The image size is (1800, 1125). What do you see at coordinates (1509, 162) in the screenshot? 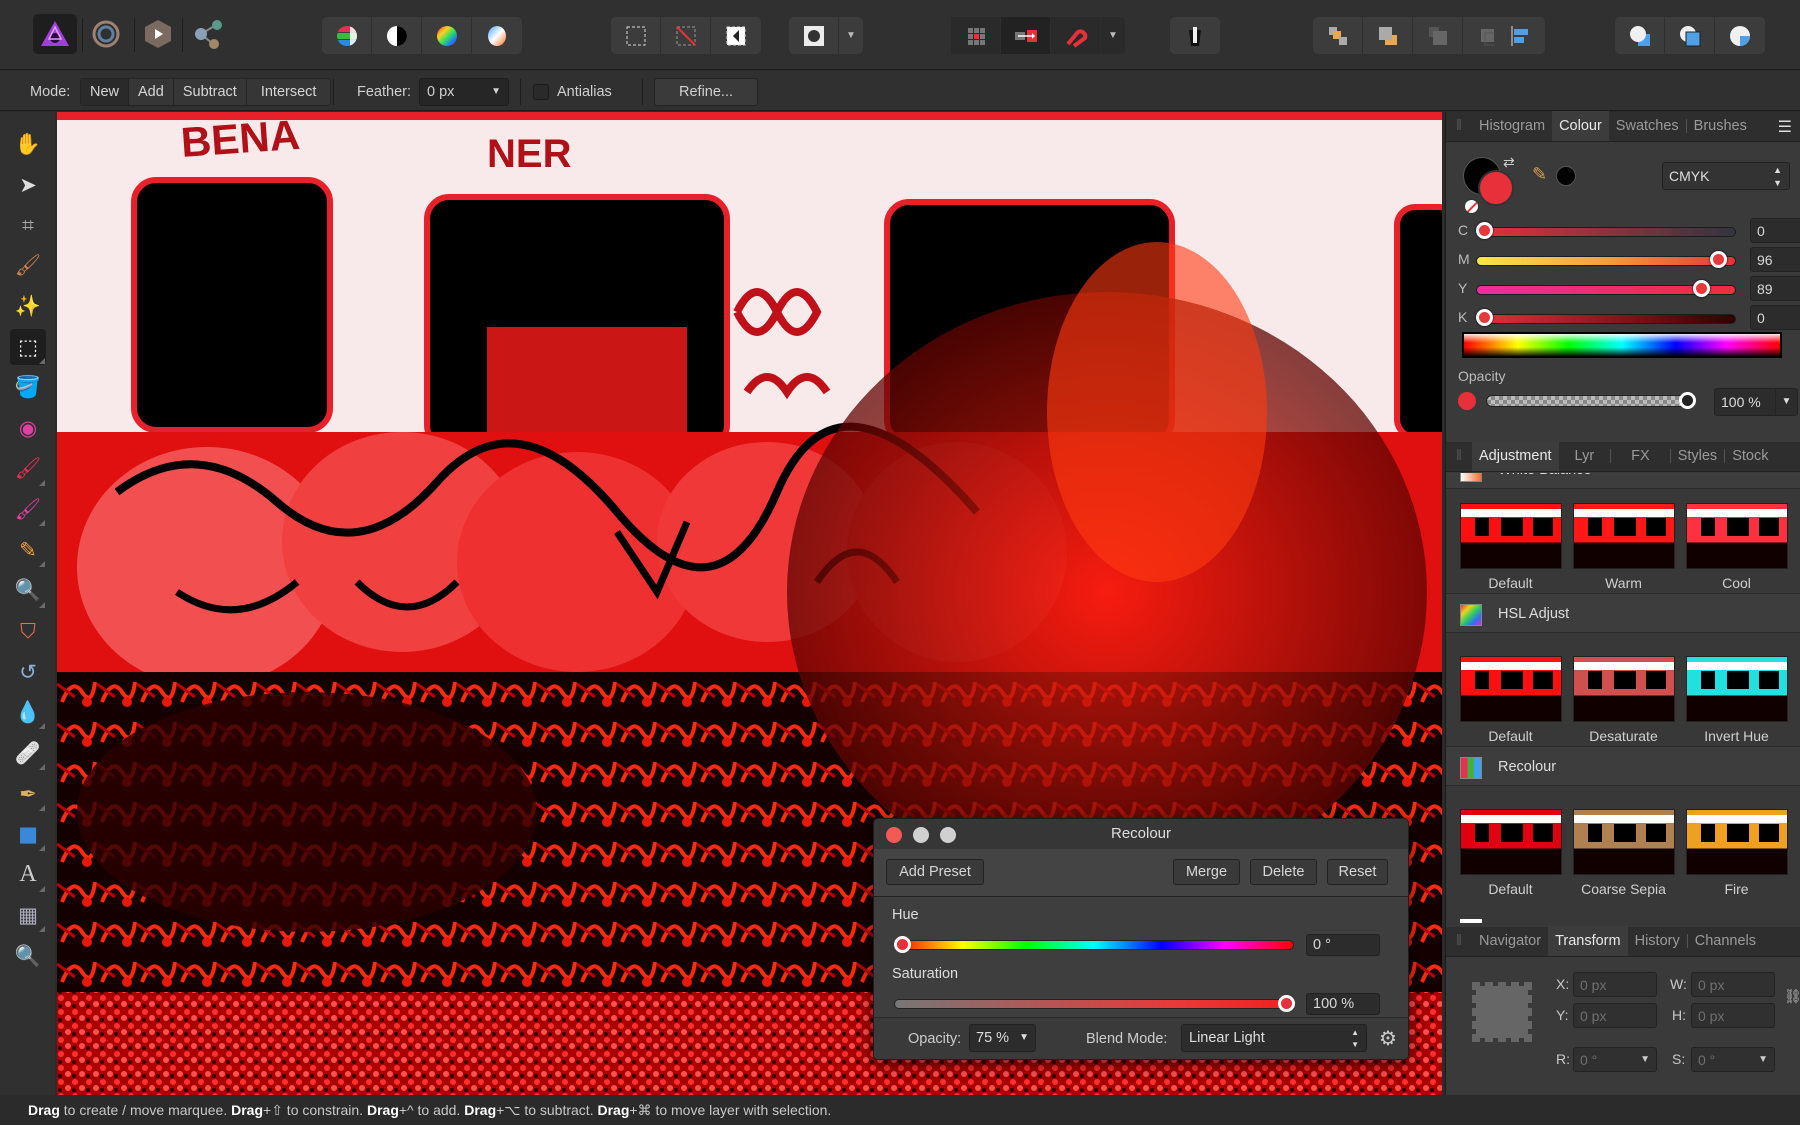
I see `swap-colours-icon: ⇄` at bounding box center [1509, 162].